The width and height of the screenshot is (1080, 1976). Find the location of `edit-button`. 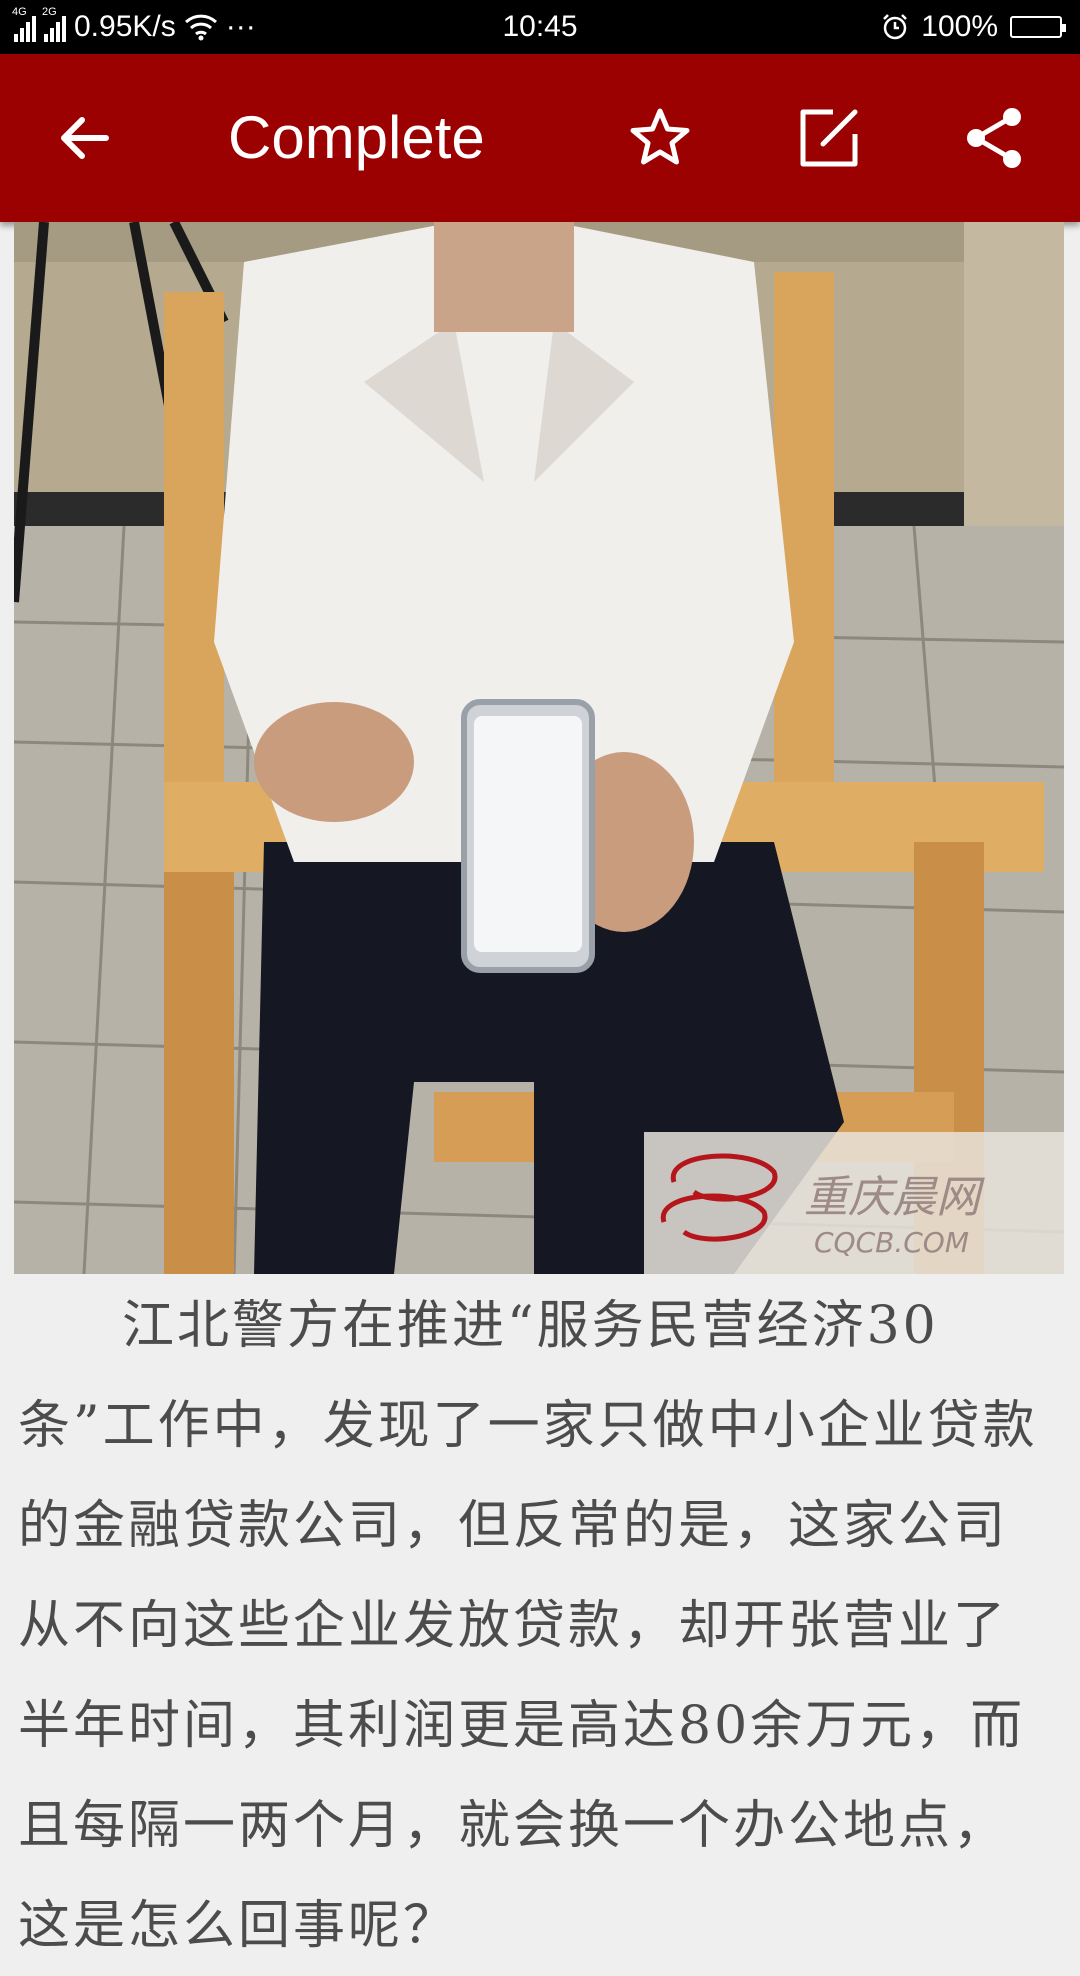

edit-button is located at coordinates (829, 138).